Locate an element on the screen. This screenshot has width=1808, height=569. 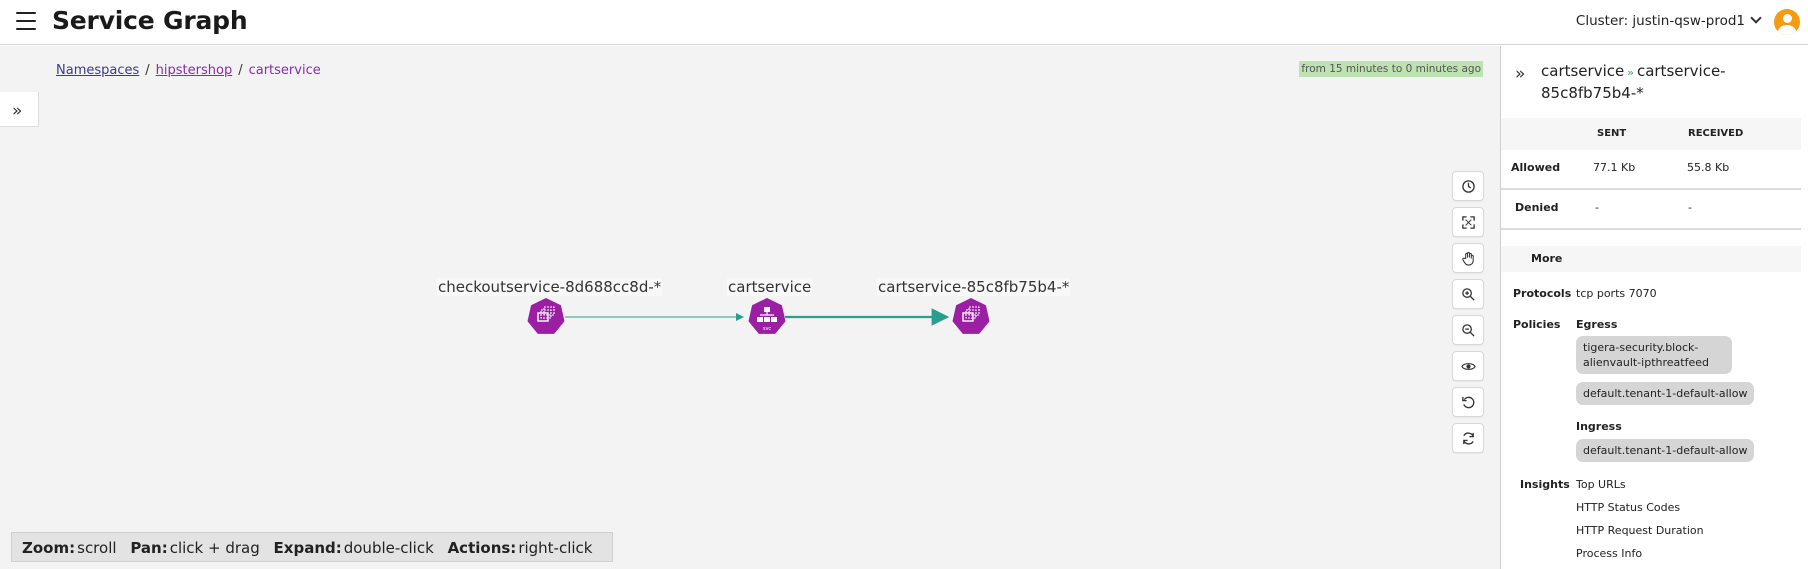
hint-zoom: Zoom: scroll is located at coordinates (69, 548).